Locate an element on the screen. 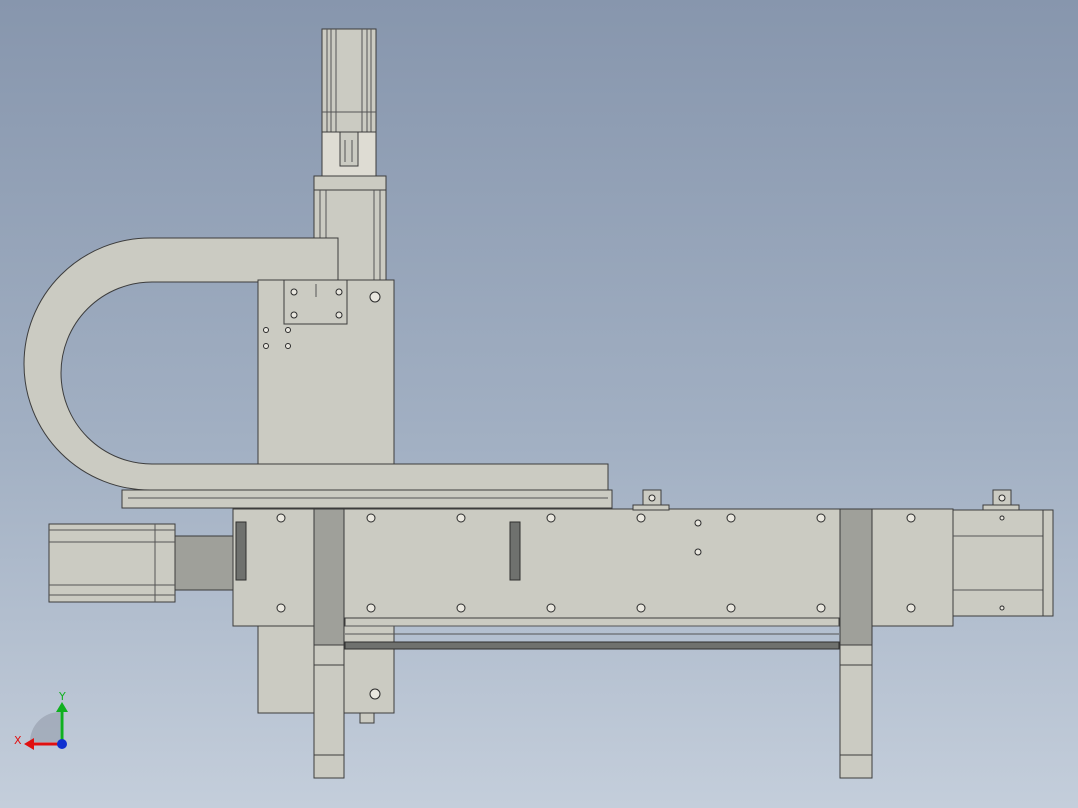 This screenshot has height=808, width=1078. mounting-bracket-left is located at coordinates (651, 500).